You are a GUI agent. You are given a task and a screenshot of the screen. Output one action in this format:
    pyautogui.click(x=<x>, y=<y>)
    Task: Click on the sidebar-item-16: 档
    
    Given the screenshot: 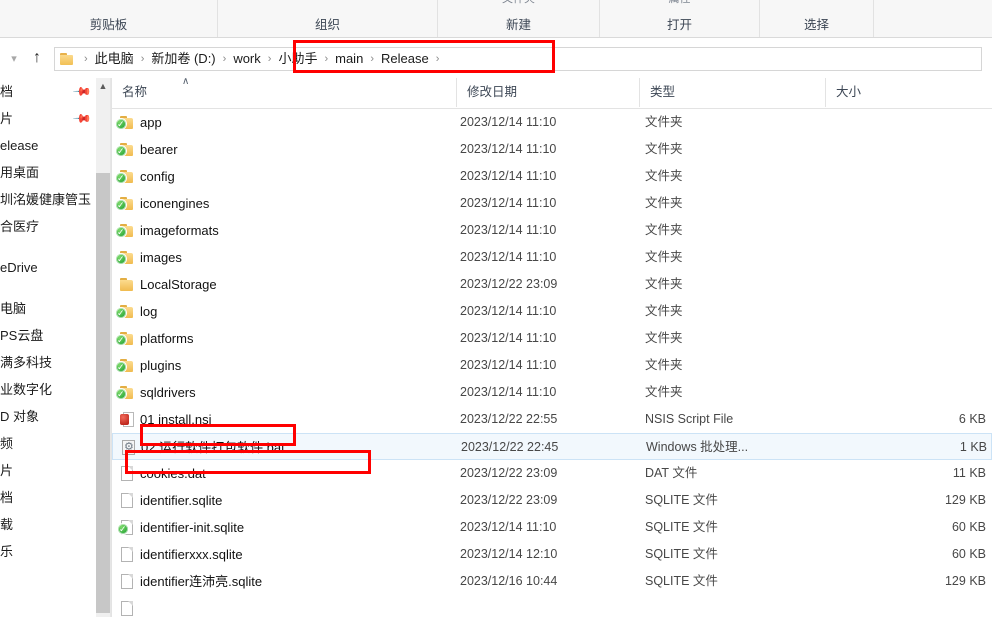 What is the action you would take?
    pyautogui.click(x=48, y=497)
    